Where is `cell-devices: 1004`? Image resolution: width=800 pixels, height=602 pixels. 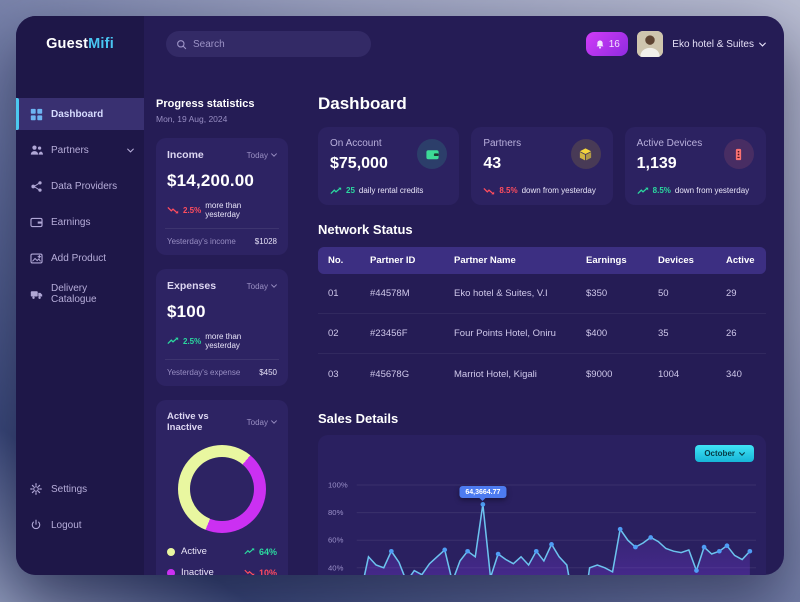
cell-devices: 1004 is located at coordinates (669, 374).